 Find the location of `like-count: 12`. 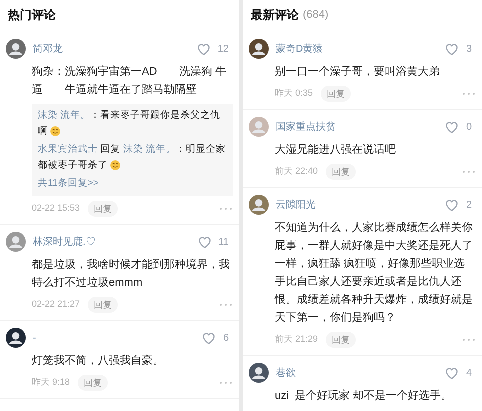

like-count: 12 is located at coordinates (223, 49).